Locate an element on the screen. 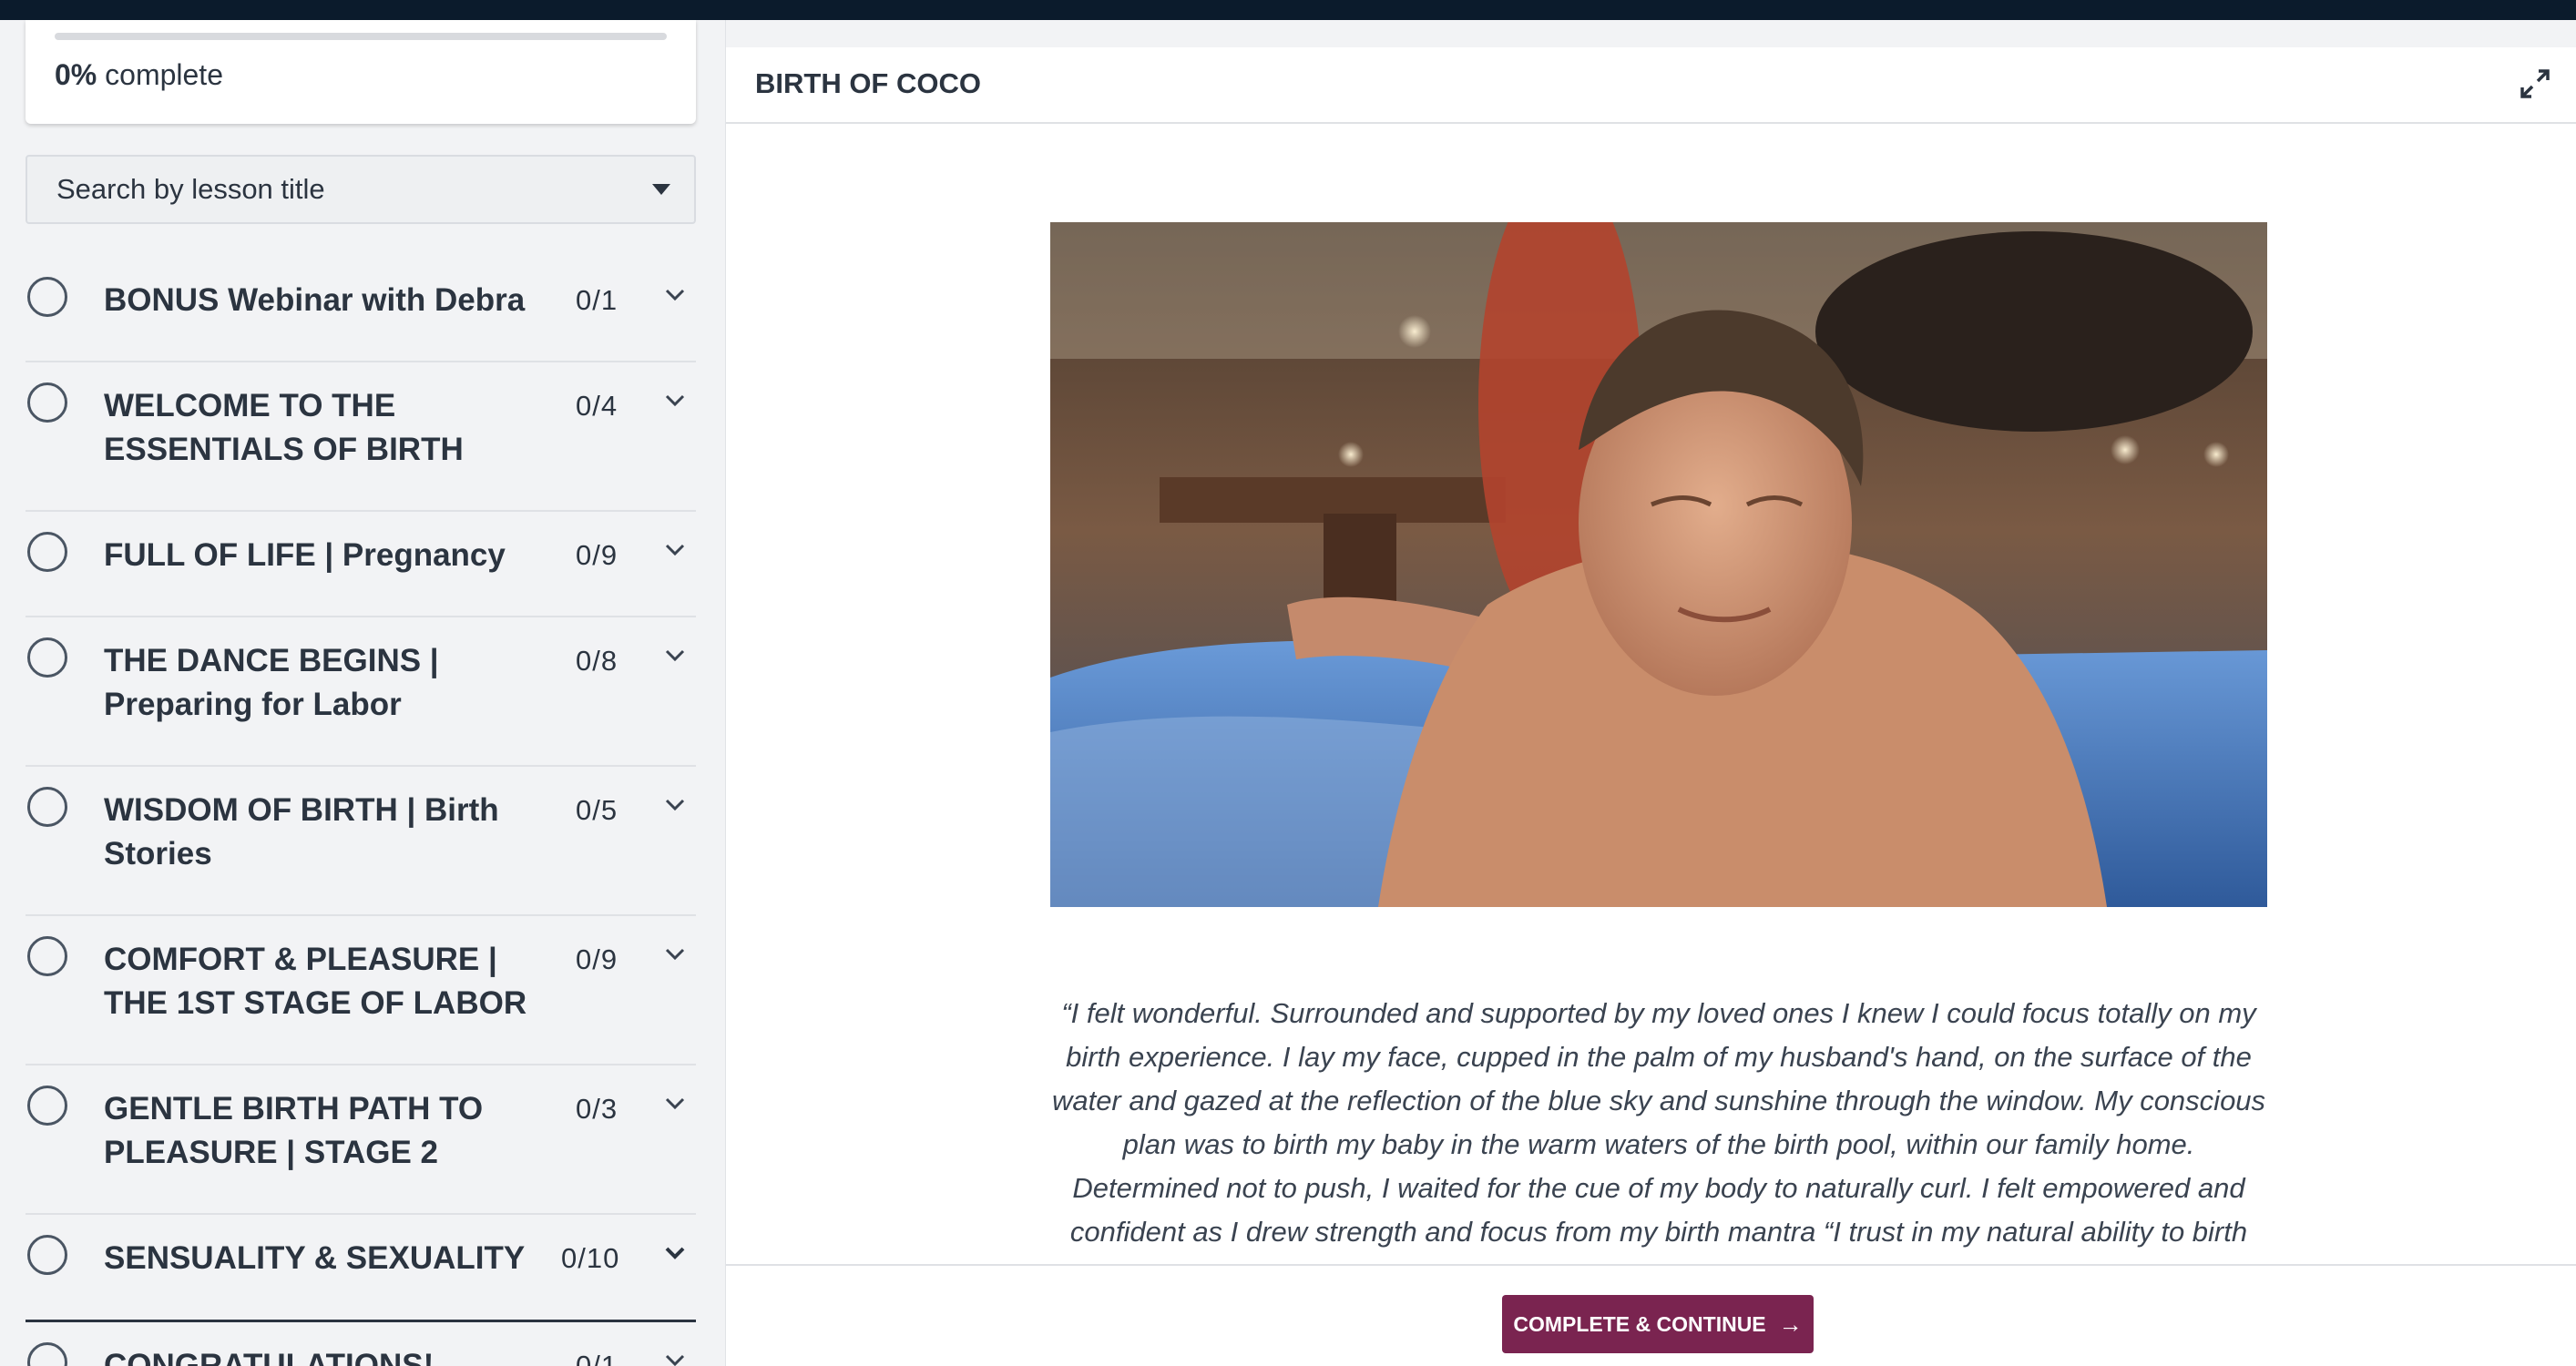 This screenshot has height=1366, width=2576. complete-continue-button: COMPLETE & CONTINUE → is located at coordinates (1658, 1324).